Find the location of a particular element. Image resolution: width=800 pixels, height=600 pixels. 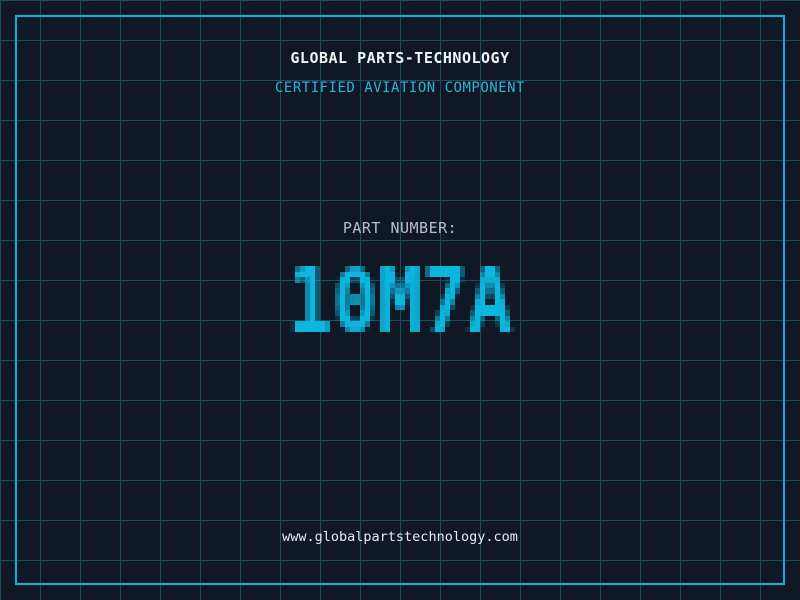

website-url: www.globalpartstechnology.com is located at coordinates (400, 537).